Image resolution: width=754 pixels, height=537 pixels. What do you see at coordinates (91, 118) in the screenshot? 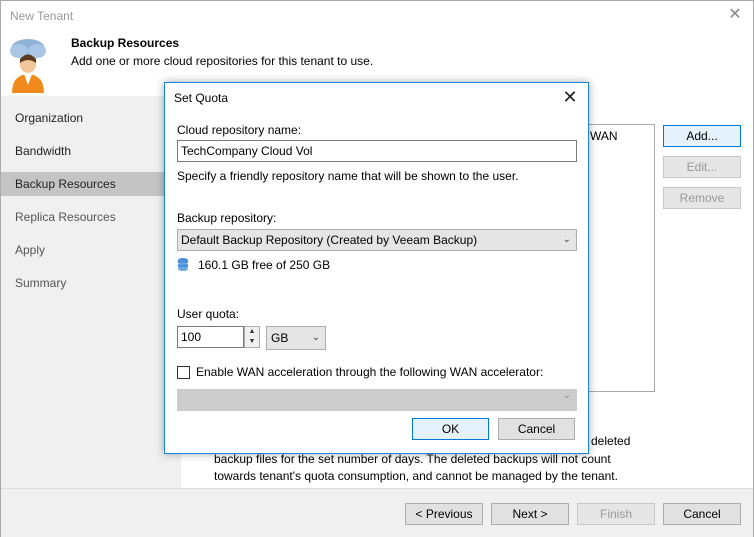
I see `step-organization: Organization` at bounding box center [91, 118].